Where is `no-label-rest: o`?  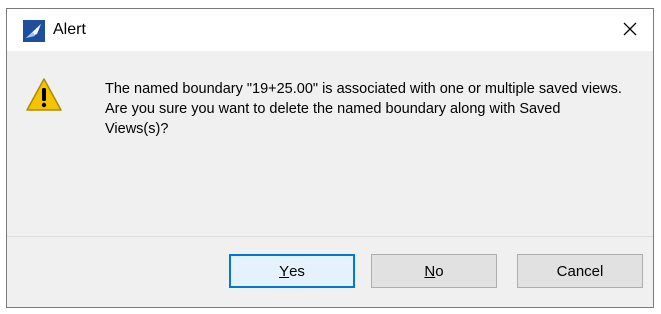 no-label-rest: o is located at coordinates (439, 271).